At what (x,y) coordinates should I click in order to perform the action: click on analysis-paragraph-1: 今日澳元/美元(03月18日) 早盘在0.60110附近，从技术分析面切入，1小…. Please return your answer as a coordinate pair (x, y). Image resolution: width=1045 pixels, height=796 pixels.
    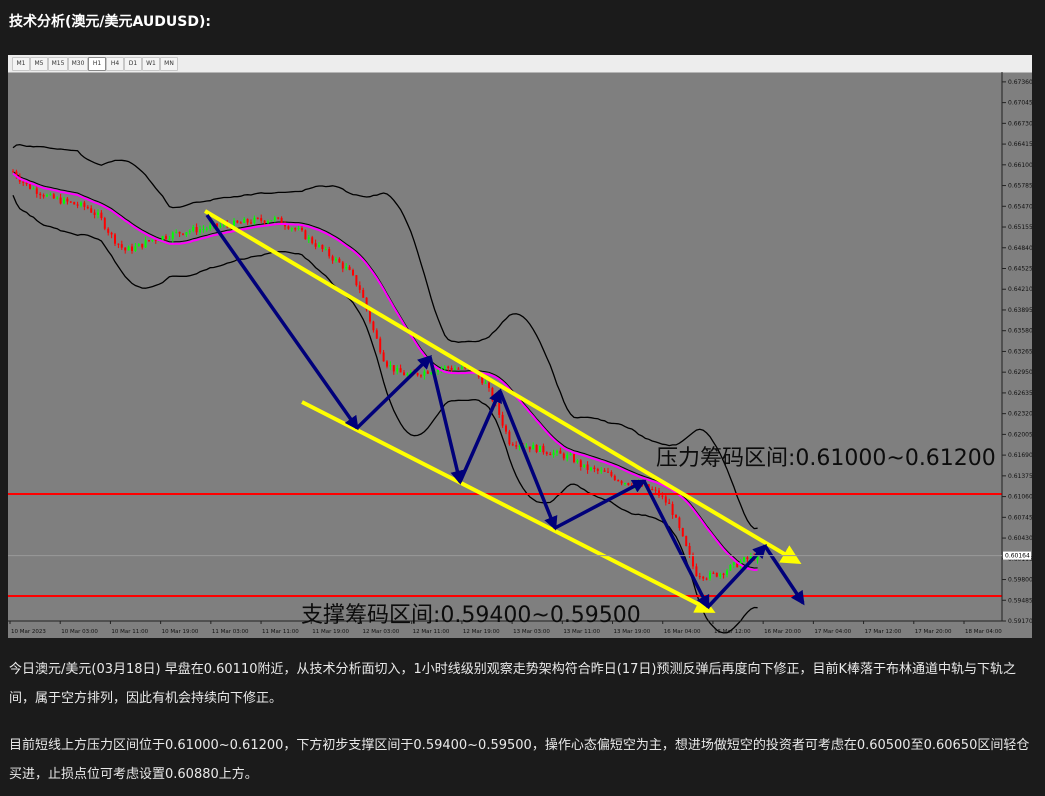
    Looking at the image, I should click on (512, 684).